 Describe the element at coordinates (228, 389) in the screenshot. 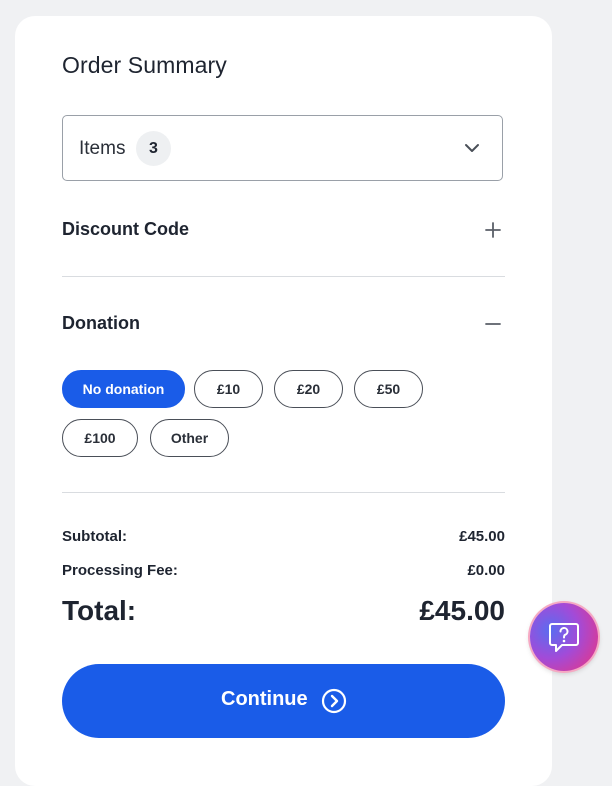

I see `donation-option-10: £10` at that location.